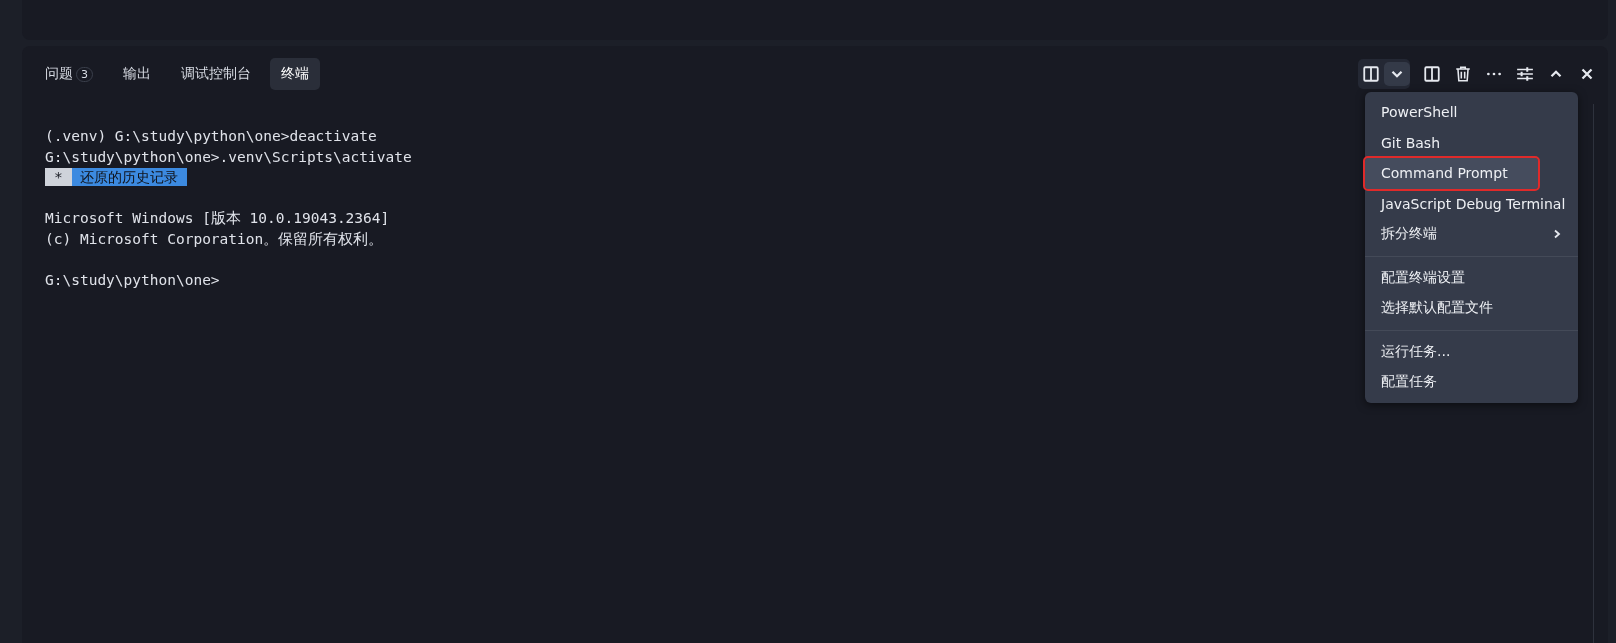 This screenshot has width=1616, height=643. Describe the element at coordinates (214, 239) in the screenshot. I see `terminal-line: (c) Microsoft Corporation。保留所有权利。` at that location.